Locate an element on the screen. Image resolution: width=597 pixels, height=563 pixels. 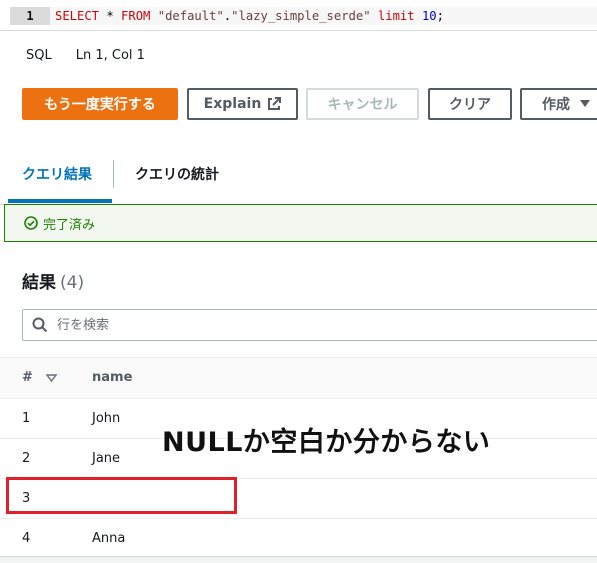
sql-table: "lazy_simple_serde" is located at coordinates (301, 16).